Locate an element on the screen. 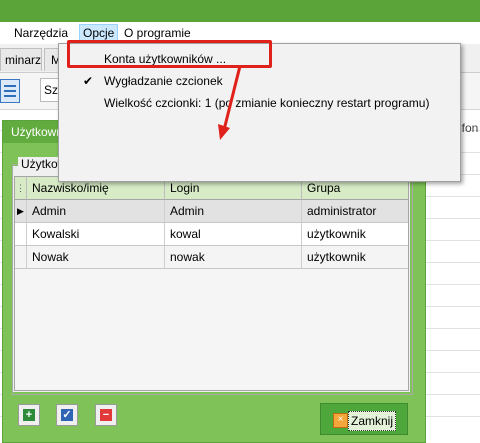 This screenshot has width=480, height=443. edit-user-button: ✓ is located at coordinates (67, 415).